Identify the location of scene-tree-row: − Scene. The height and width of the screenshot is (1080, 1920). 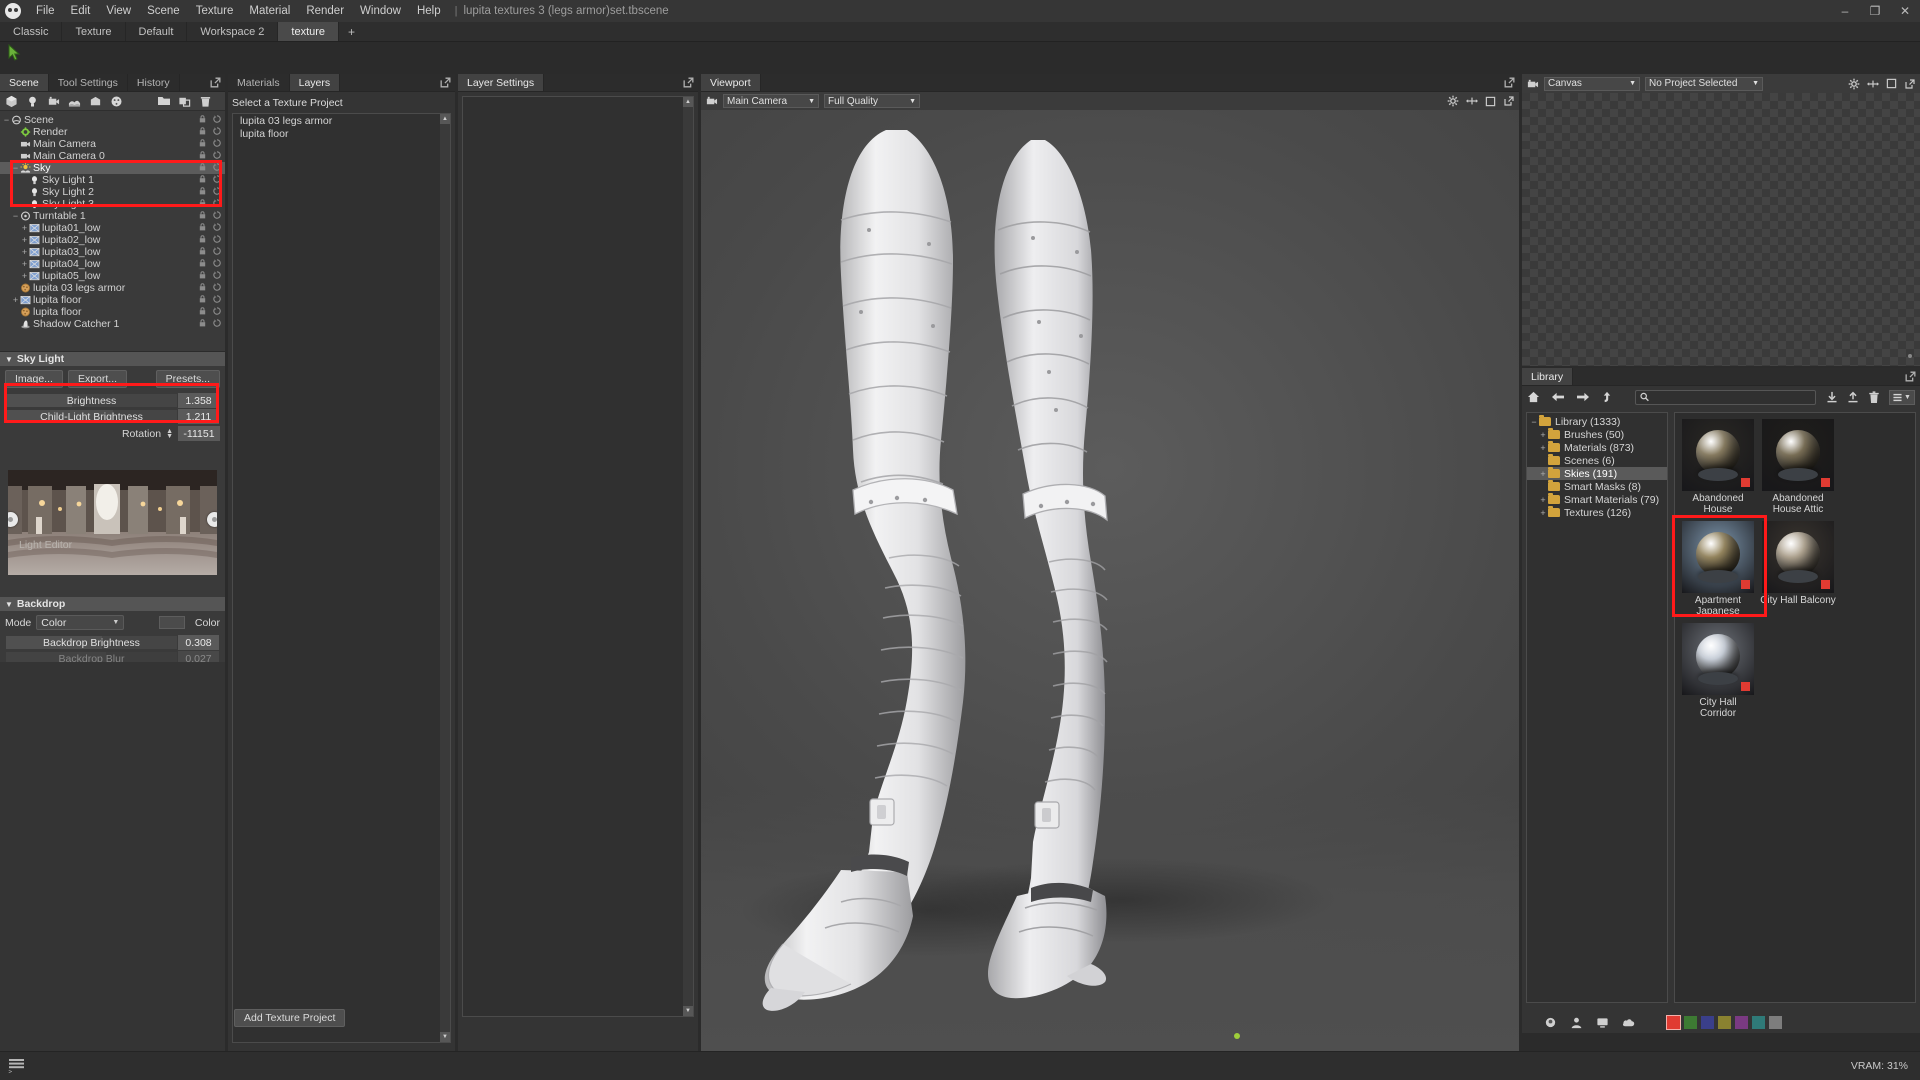
(112, 120).